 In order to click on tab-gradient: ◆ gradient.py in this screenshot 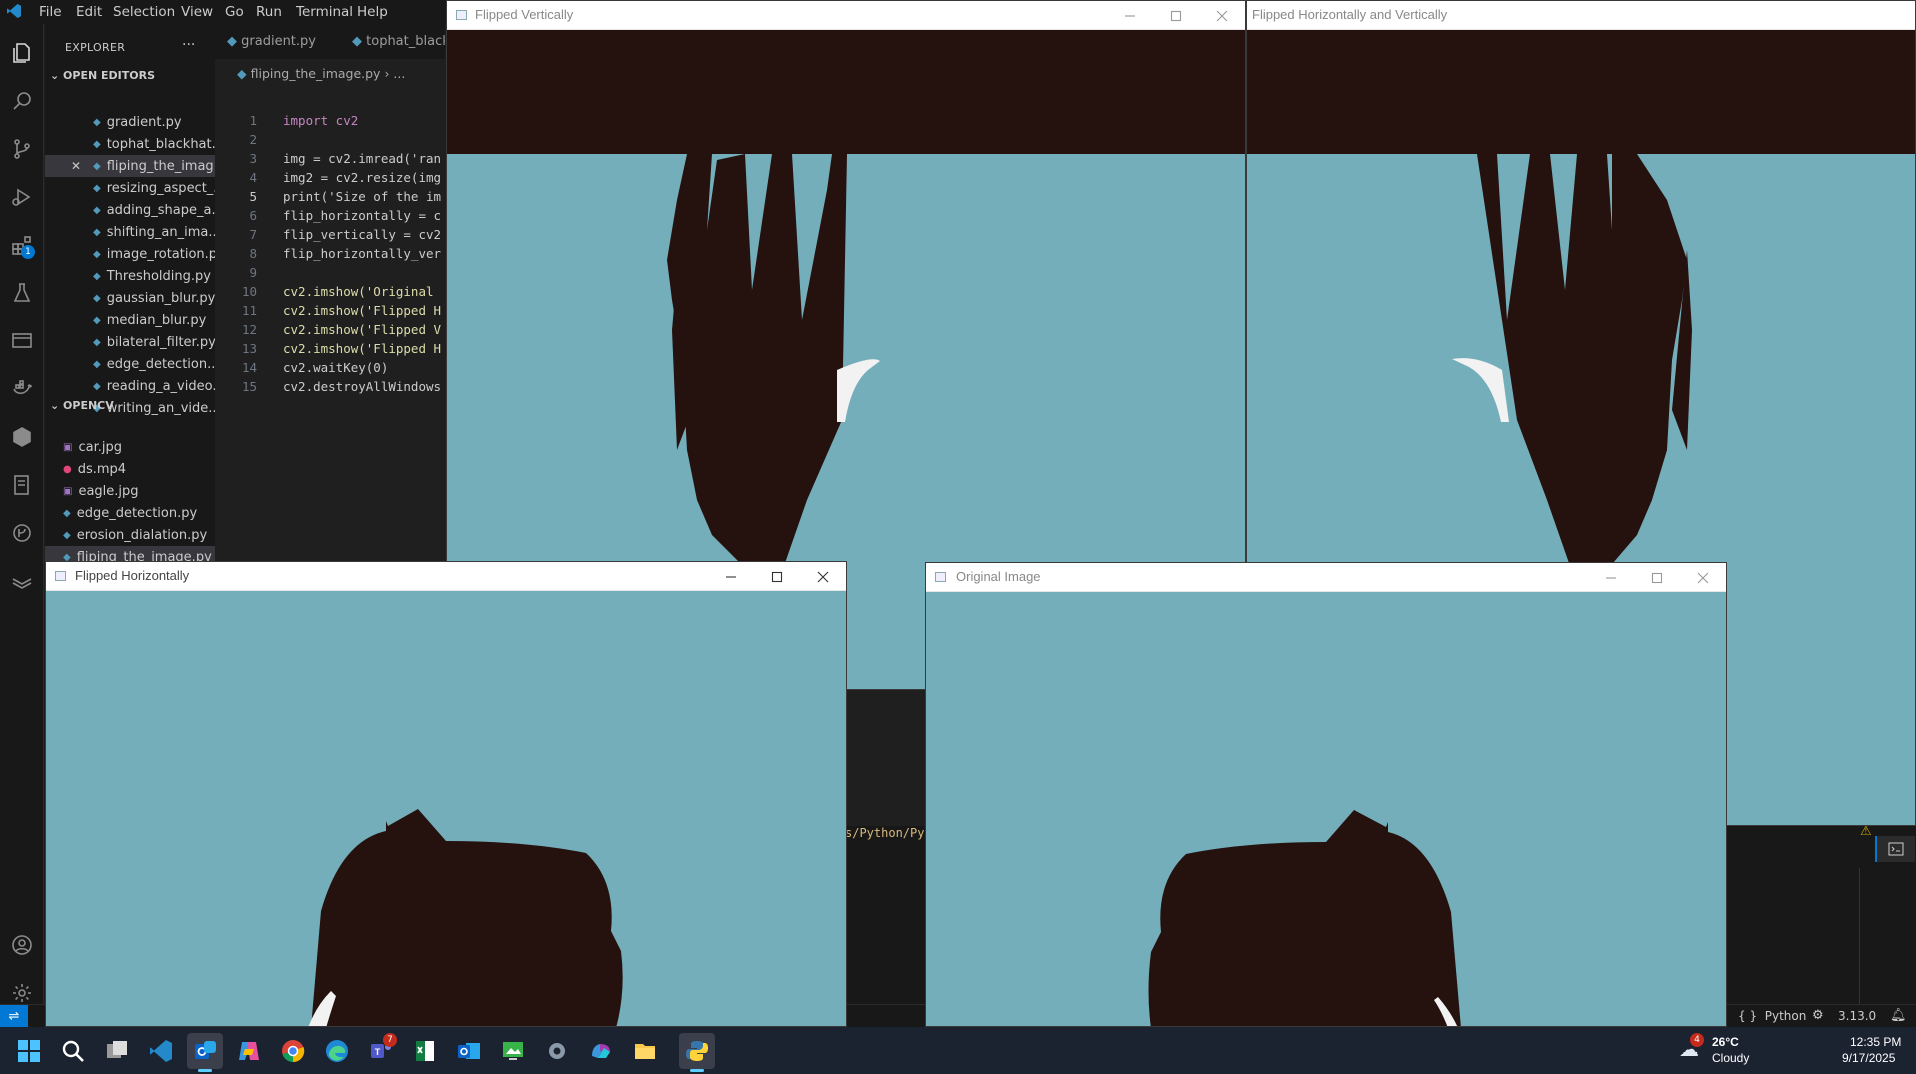, I will do `click(271, 41)`.